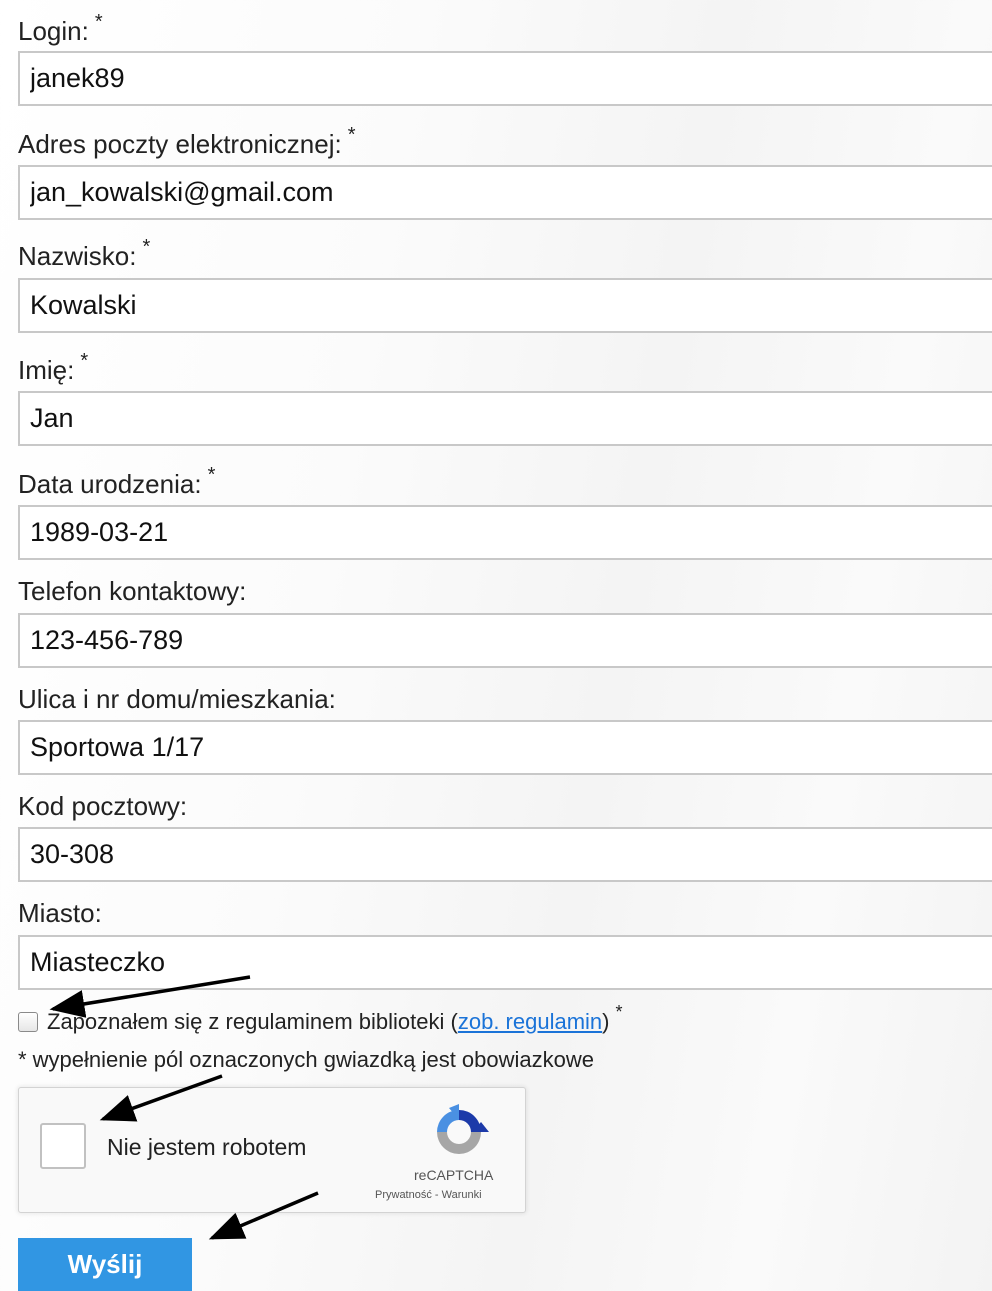 The width and height of the screenshot is (992, 1291). I want to click on phone-input, so click(505, 640).